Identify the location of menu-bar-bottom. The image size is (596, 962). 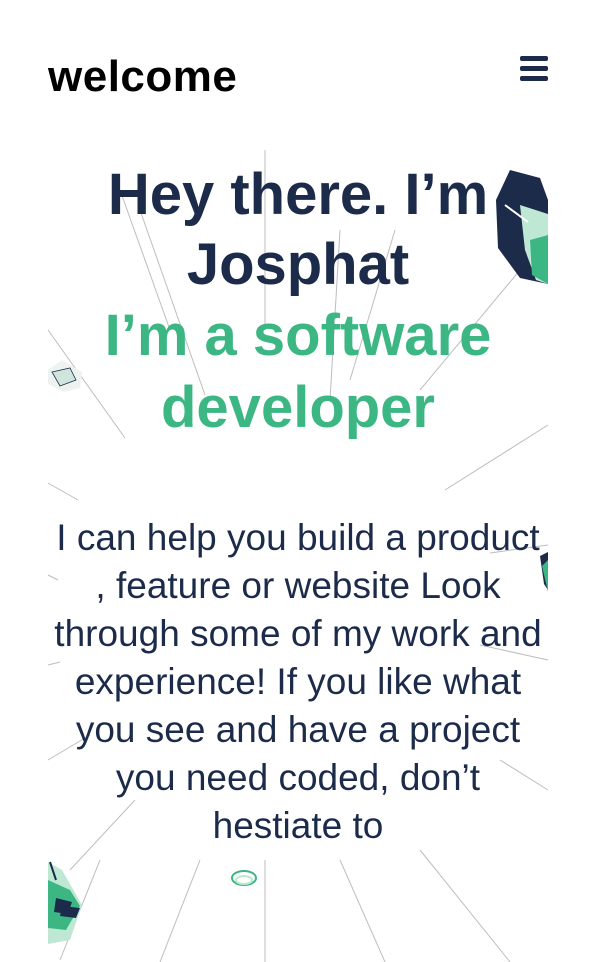
(534, 78).